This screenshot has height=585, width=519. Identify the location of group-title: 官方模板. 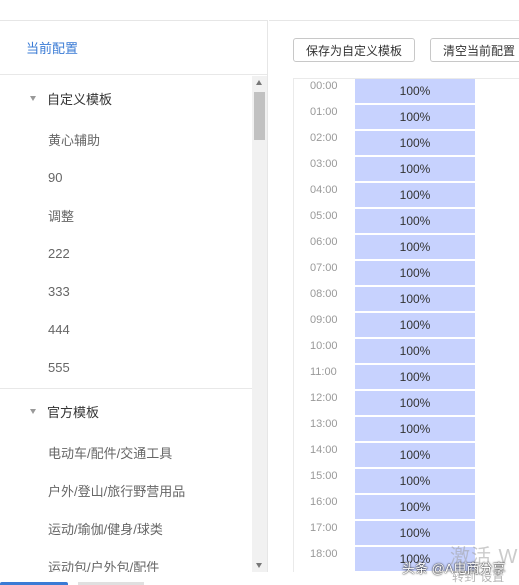
(73, 412).